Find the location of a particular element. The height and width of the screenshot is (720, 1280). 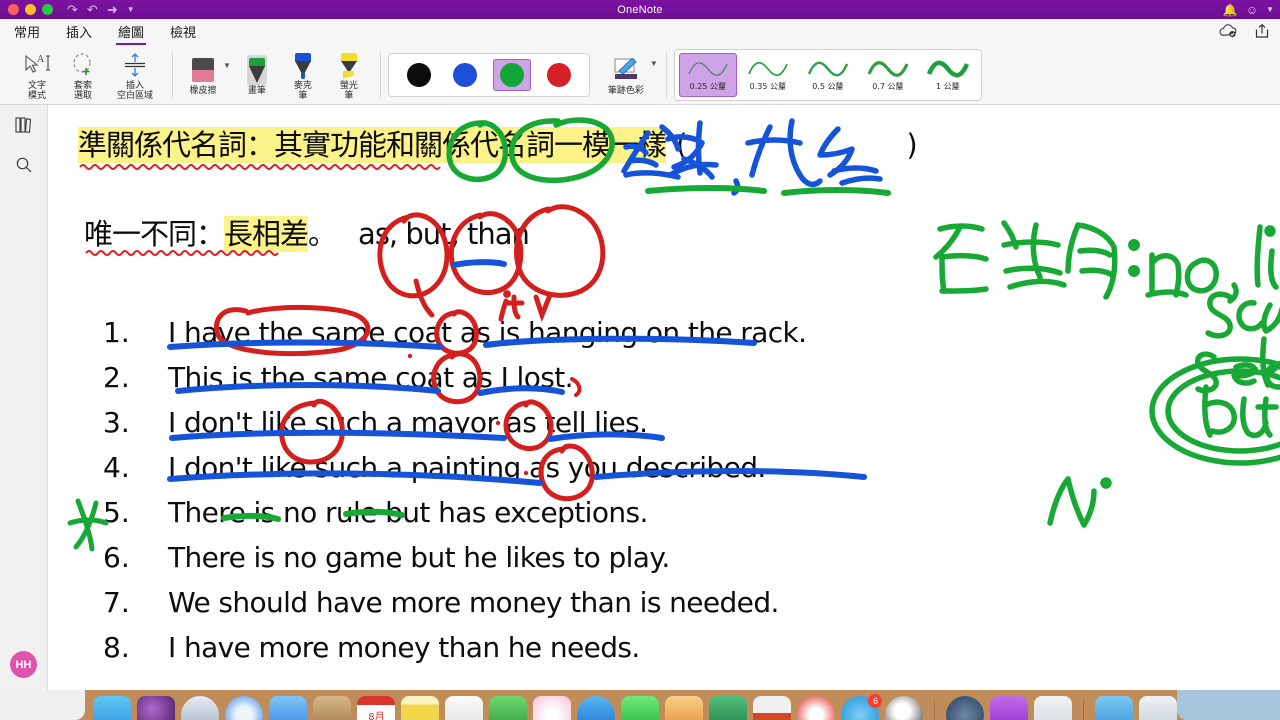

bell-icon: 🔔 is located at coordinates (1230, 10).